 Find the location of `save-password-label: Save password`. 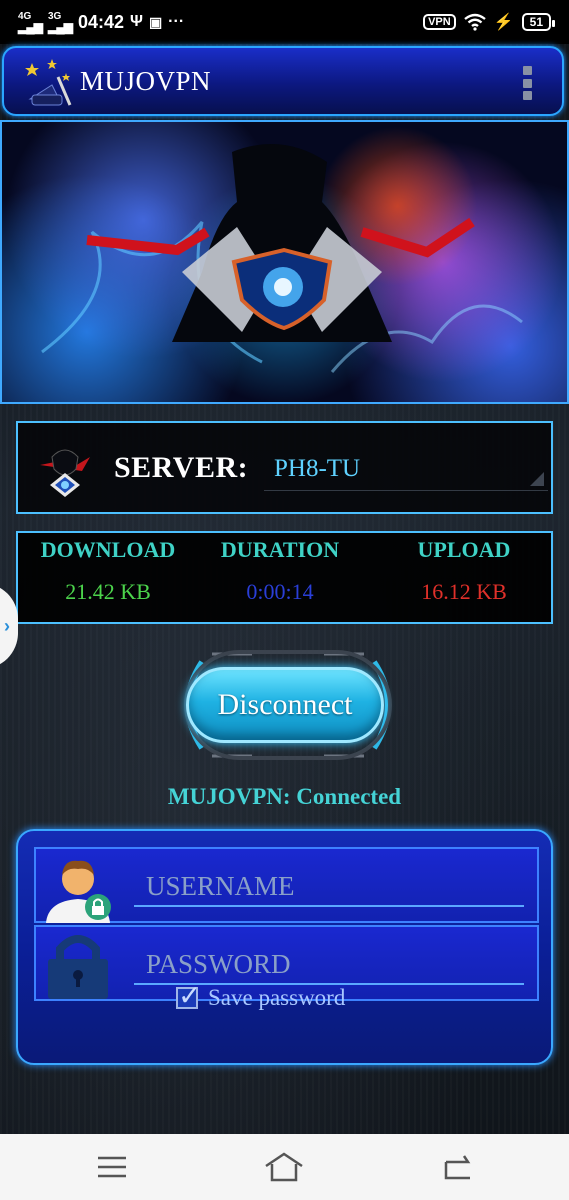

save-password-label: Save password is located at coordinates (277, 997).